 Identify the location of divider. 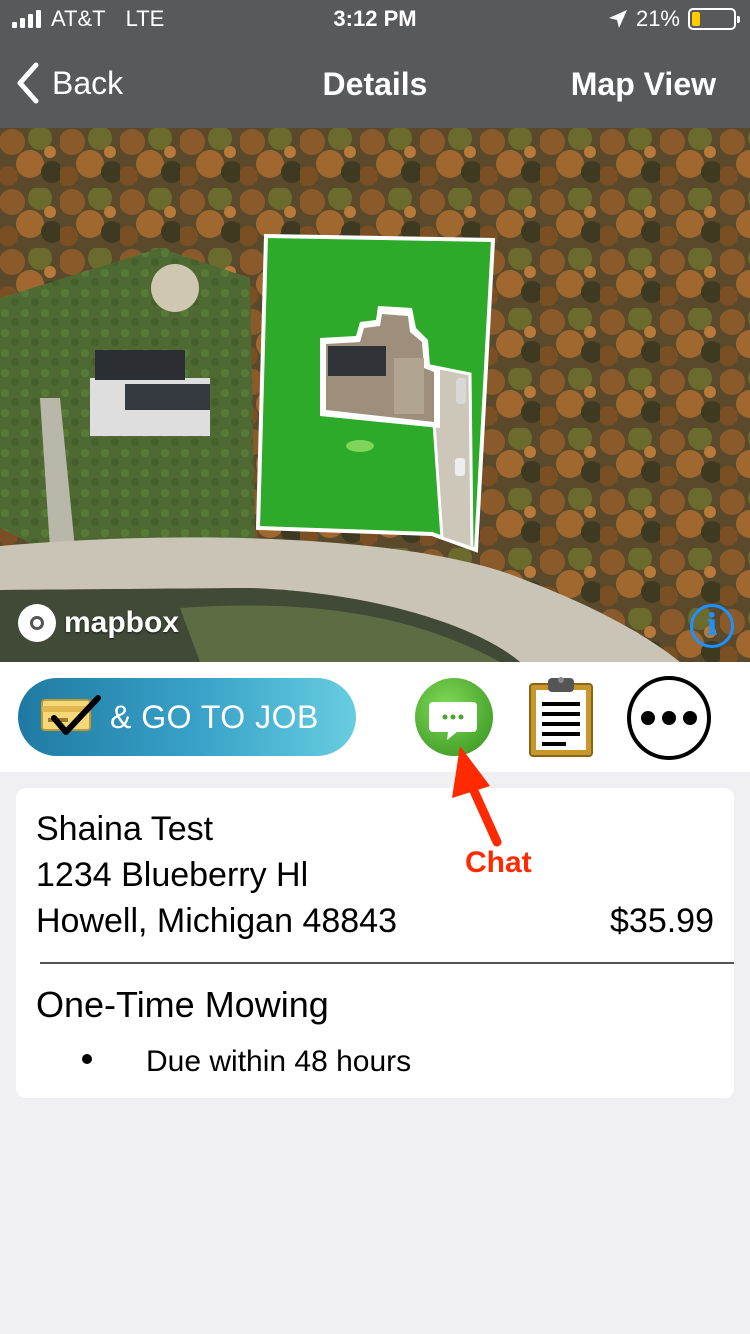
(387, 963).